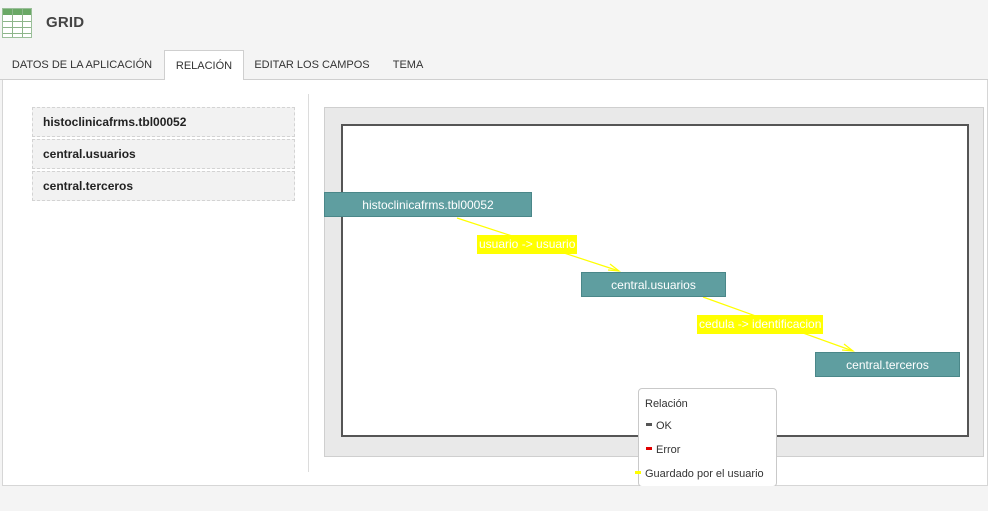 The height and width of the screenshot is (511, 988). Describe the element at coordinates (163, 186) in the screenshot. I see `table-item-terceros: central.terceros` at that location.